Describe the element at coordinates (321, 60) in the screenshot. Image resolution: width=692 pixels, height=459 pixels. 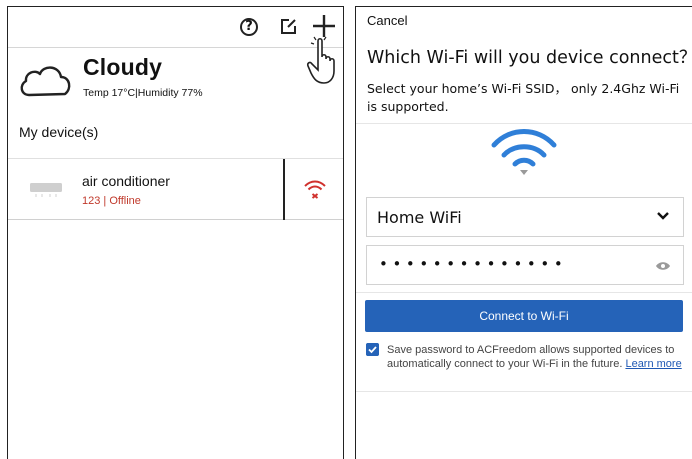
I see `hand-pointer-icon` at that location.